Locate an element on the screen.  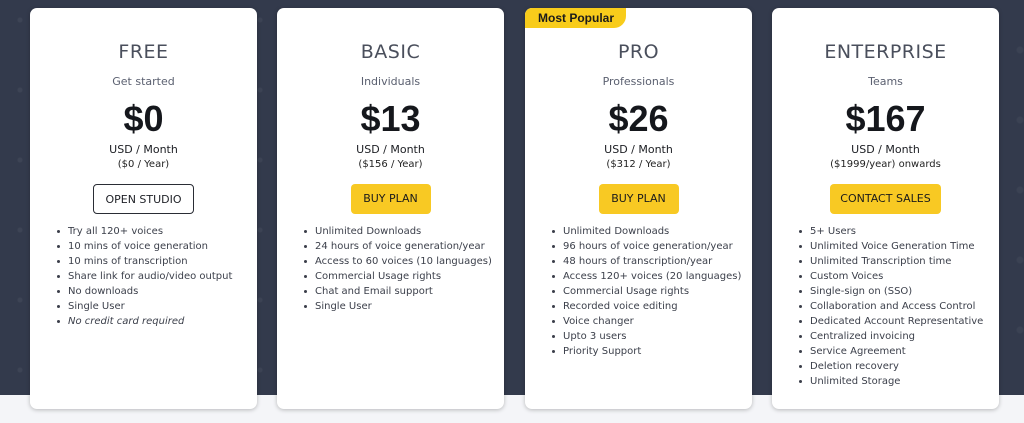
feature-item: Deletion recovery is located at coordinates (899, 366).